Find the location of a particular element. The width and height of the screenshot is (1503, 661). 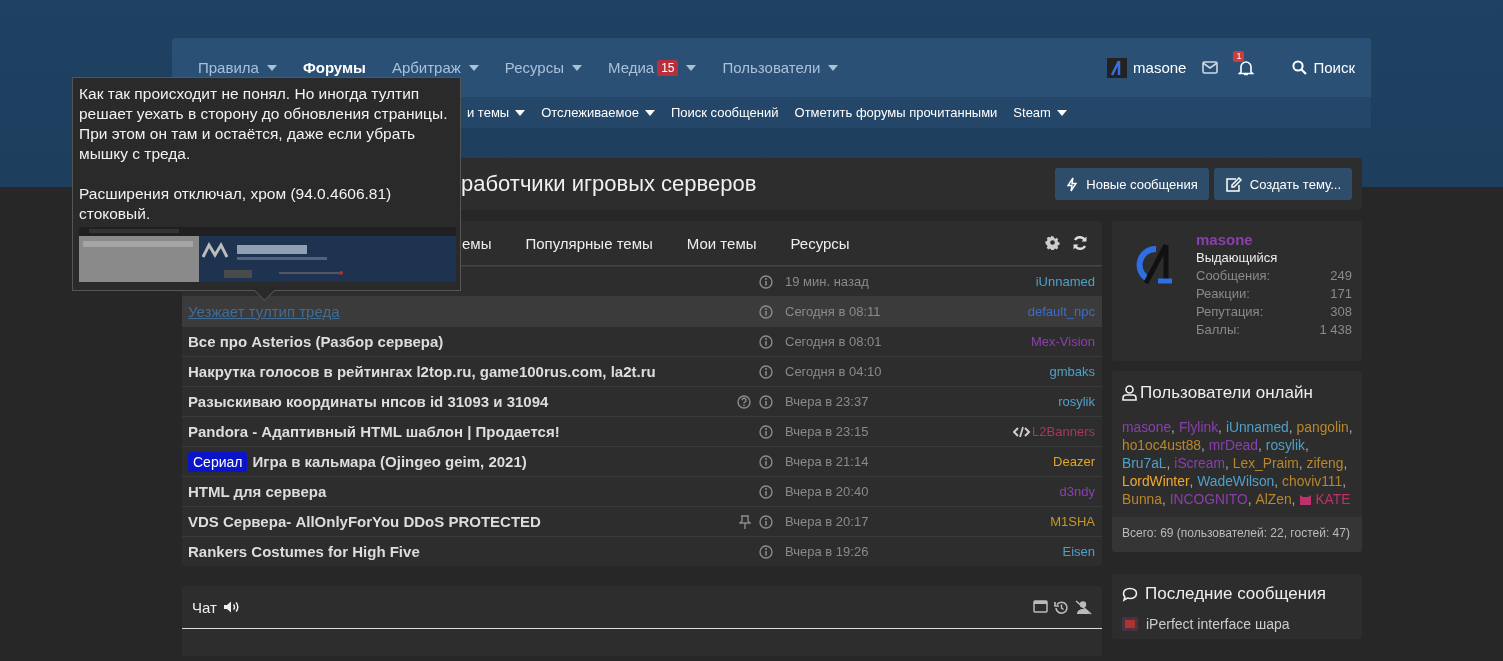

online-user-link: pangolin is located at coordinates (1322, 428).